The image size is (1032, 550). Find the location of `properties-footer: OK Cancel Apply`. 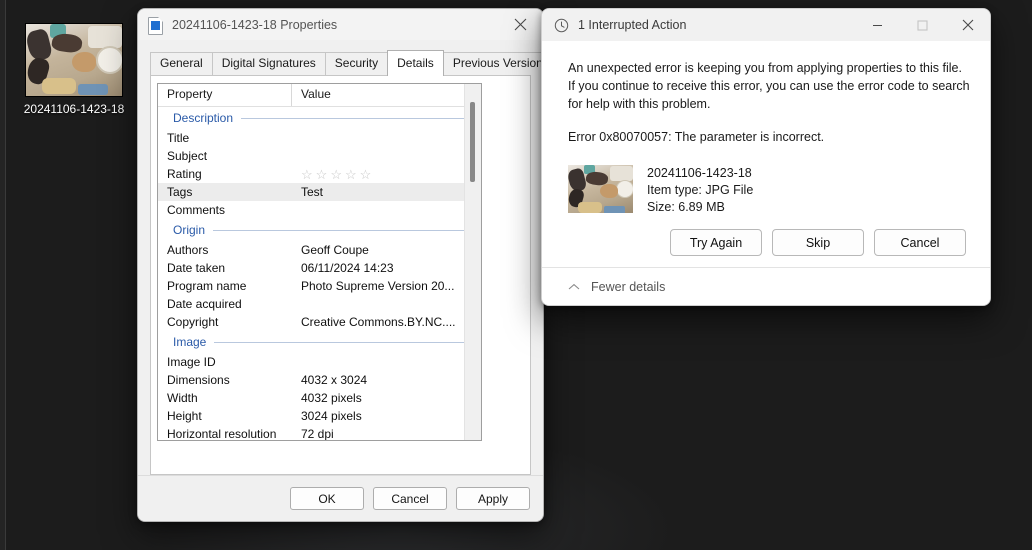

properties-footer: OK Cancel Apply is located at coordinates (340, 498).